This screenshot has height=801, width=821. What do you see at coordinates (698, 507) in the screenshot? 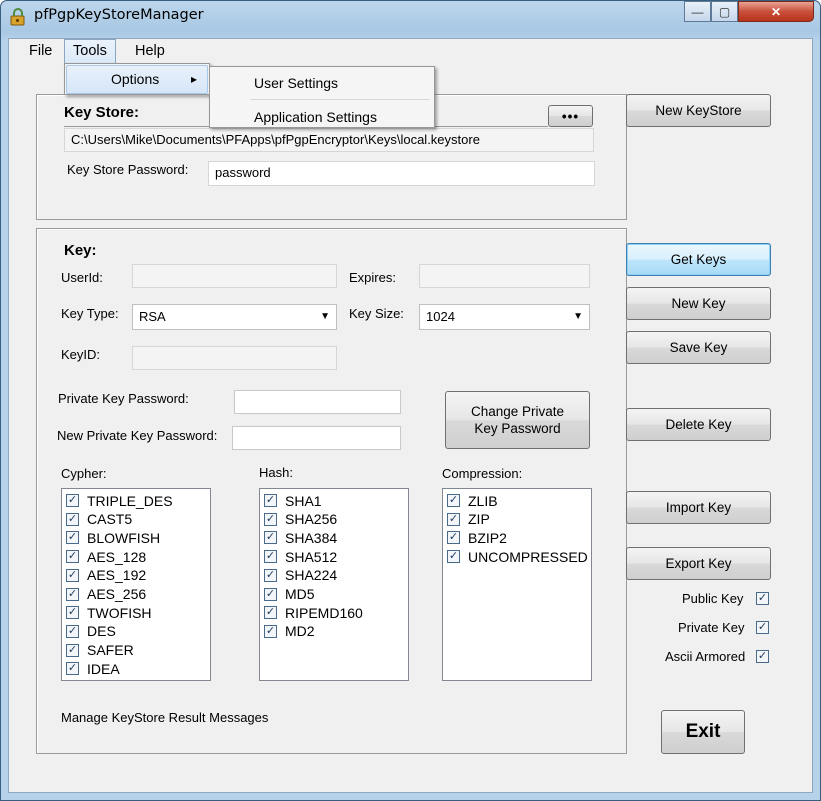
I see `import-key-button: Import Key` at bounding box center [698, 507].